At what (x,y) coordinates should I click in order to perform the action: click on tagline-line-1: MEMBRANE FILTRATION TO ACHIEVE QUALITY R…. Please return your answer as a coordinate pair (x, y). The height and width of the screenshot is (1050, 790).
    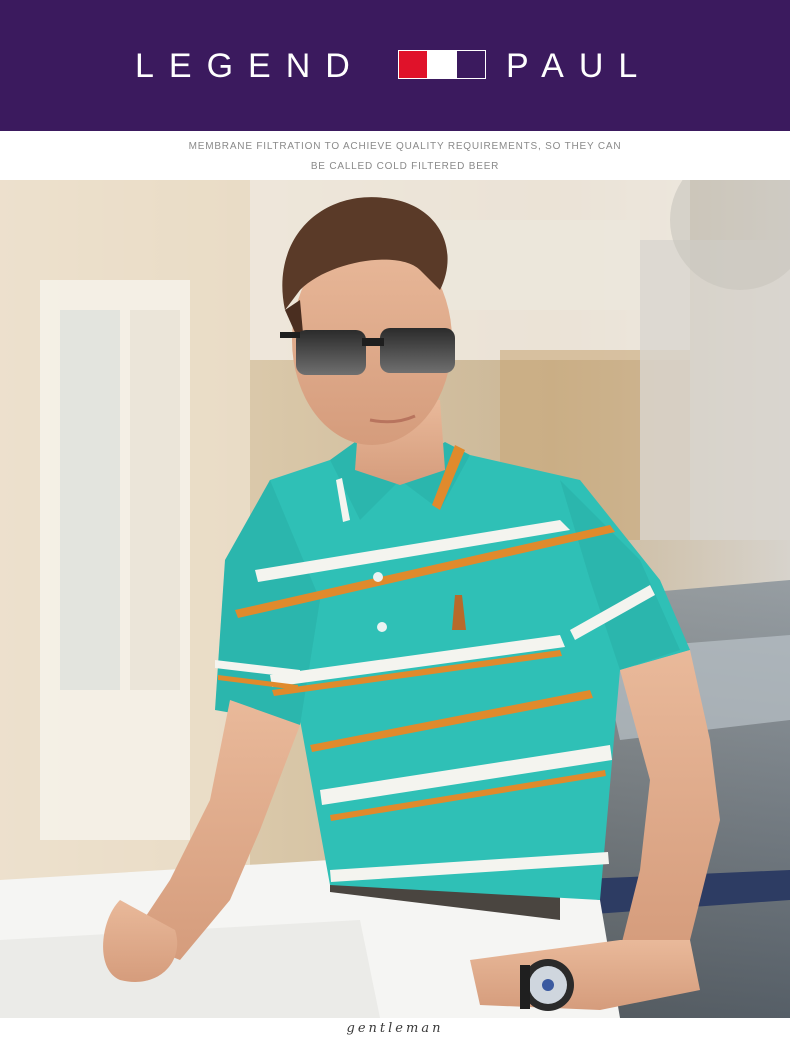
    Looking at the image, I should click on (405, 146).